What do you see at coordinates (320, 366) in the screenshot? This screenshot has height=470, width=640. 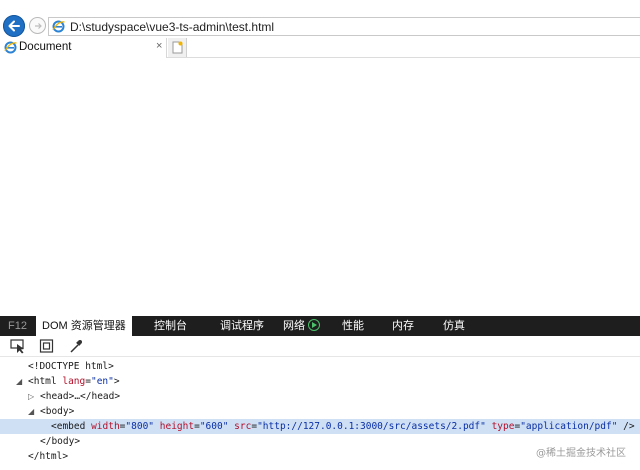 I see `dom-line-doctype: <!DOCTYPE html>` at bounding box center [320, 366].